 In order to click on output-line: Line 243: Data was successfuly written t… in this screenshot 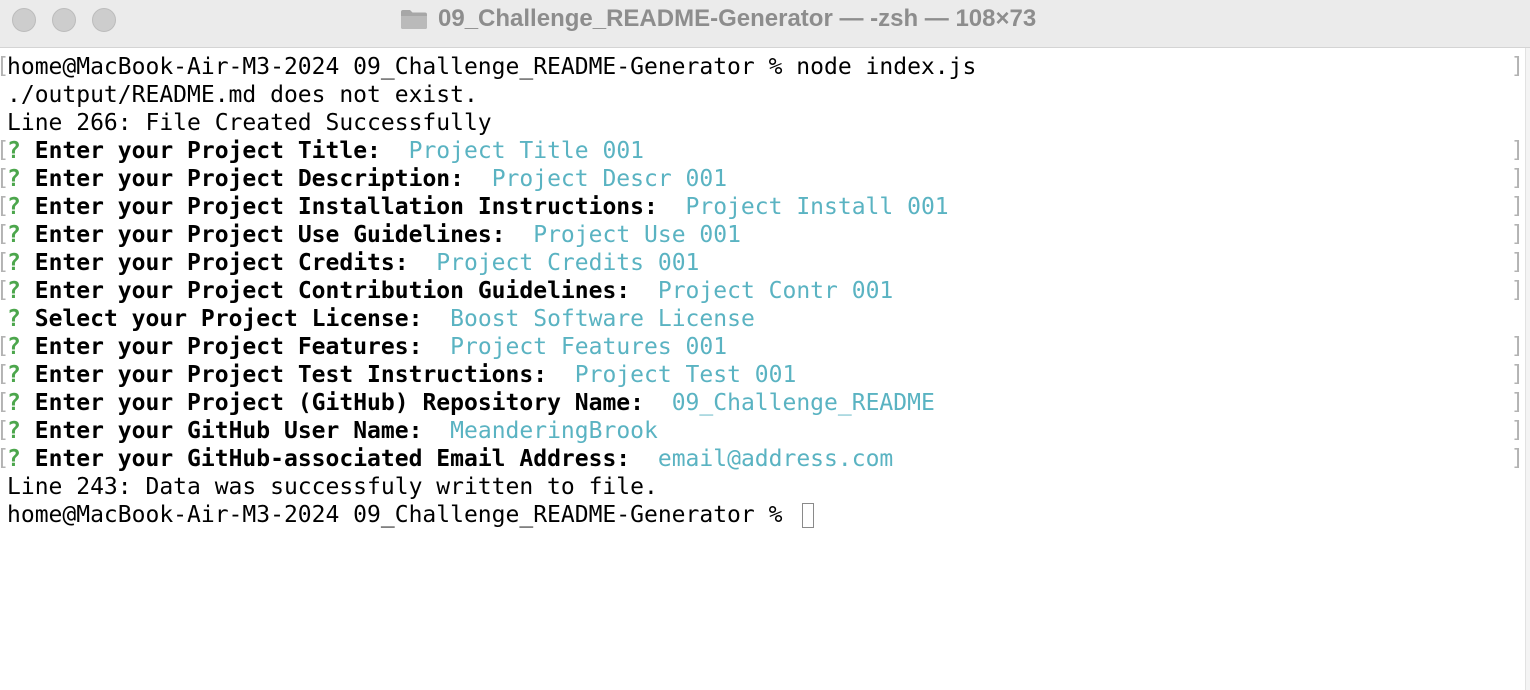, I will do `click(765, 487)`.